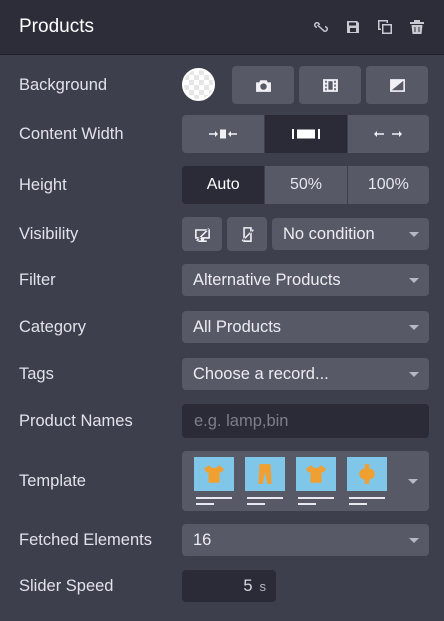 The width and height of the screenshot is (444, 621). Describe the element at coordinates (52, 480) in the screenshot. I see `template-label: Template` at that location.